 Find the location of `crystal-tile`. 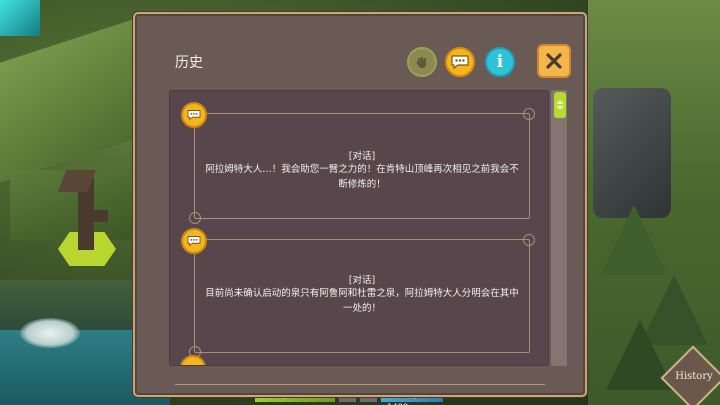

crystal-tile is located at coordinates (20, 18).